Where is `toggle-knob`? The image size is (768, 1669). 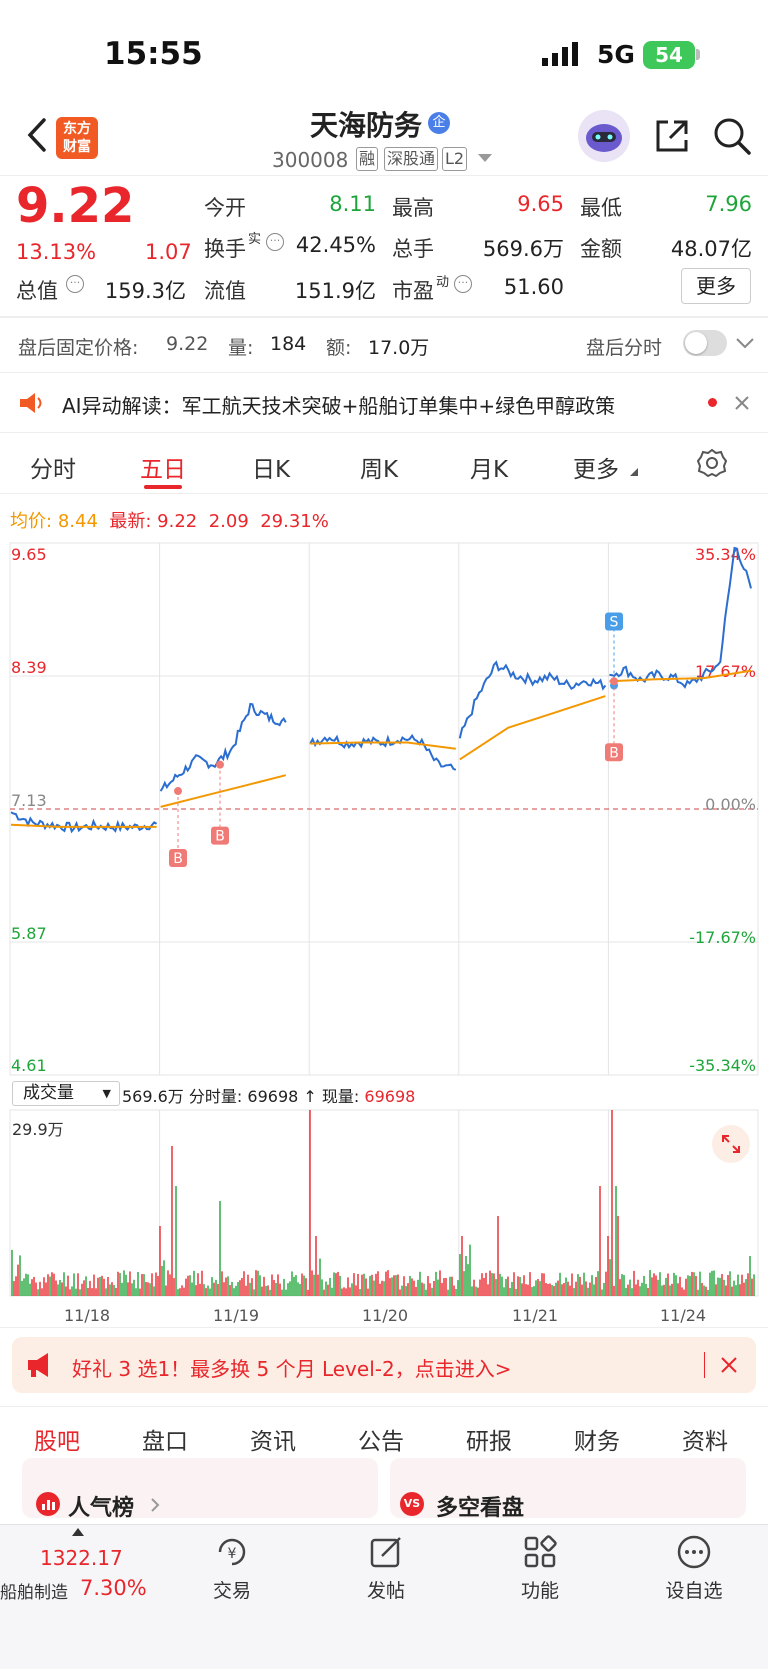
toggle-knob is located at coordinates (696, 343).